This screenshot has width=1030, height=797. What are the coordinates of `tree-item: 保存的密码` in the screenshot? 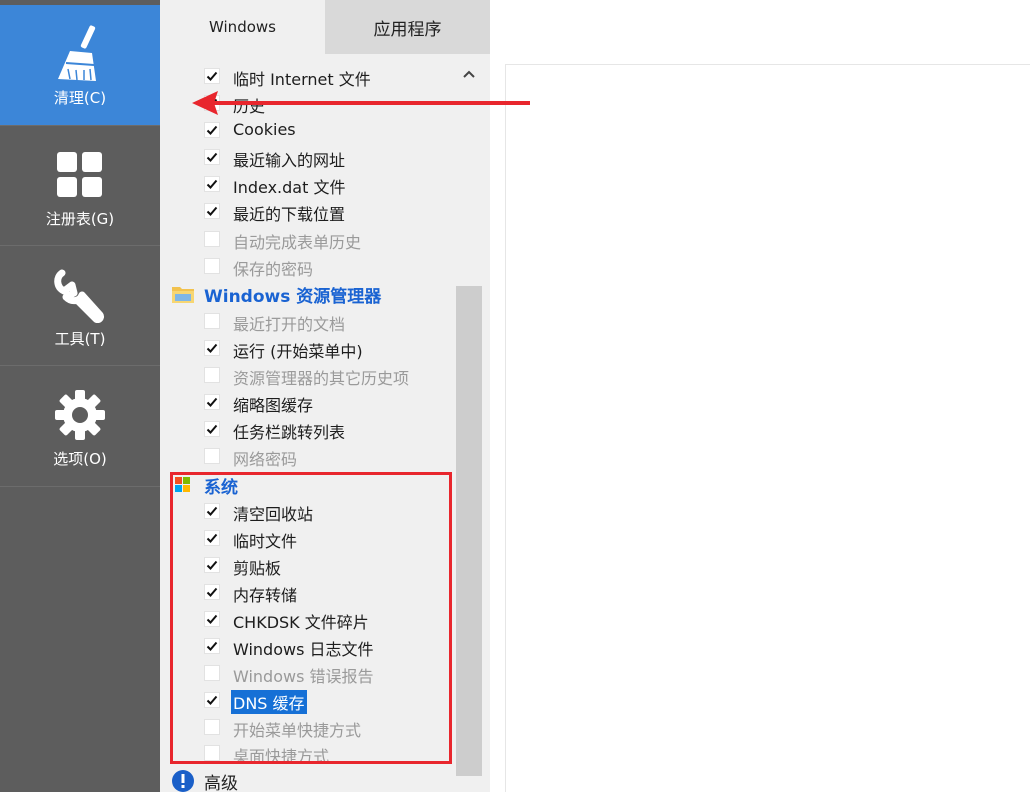 It's located at (305, 266).